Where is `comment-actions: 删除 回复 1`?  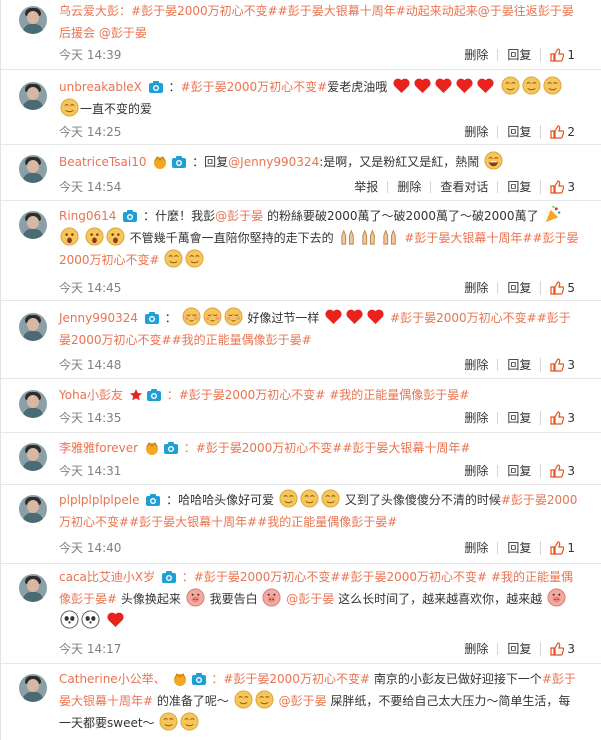 comment-actions: 删除 回复 1 is located at coordinates (519, 548).